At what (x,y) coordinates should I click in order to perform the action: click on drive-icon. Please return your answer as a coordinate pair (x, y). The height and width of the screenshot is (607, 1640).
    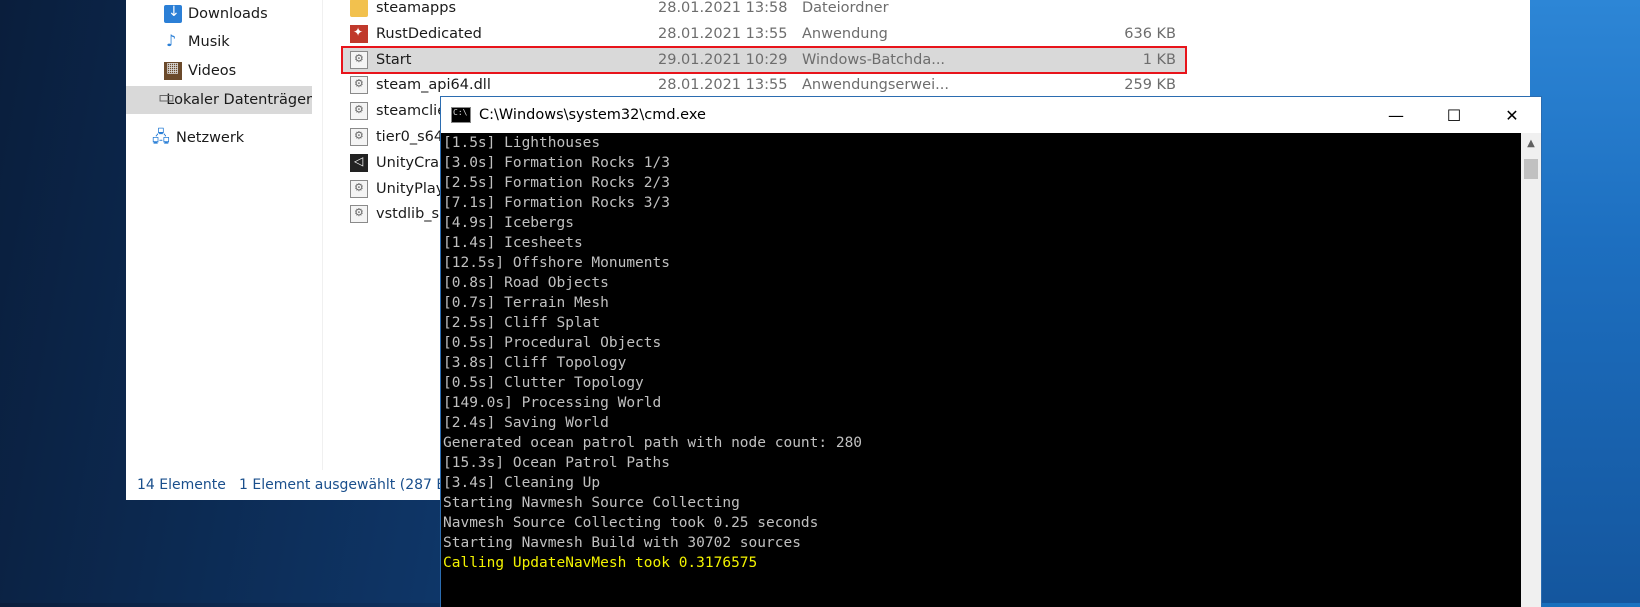
    Looking at the image, I should click on (167, 98).